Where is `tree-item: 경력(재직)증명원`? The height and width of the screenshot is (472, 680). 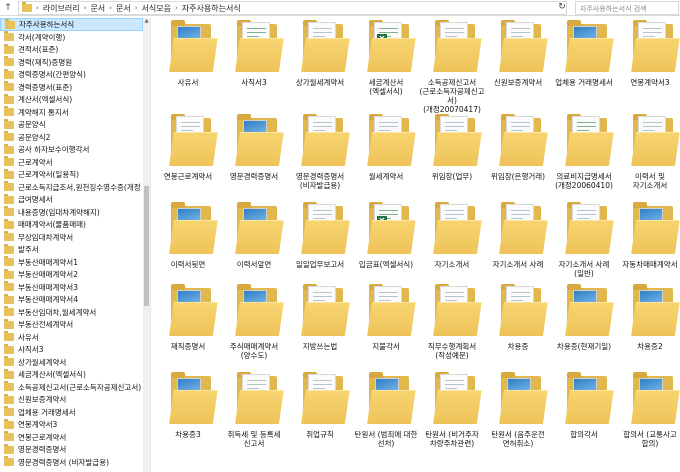
tree-item: 경력(재직)증명원 is located at coordinates (71, 62).